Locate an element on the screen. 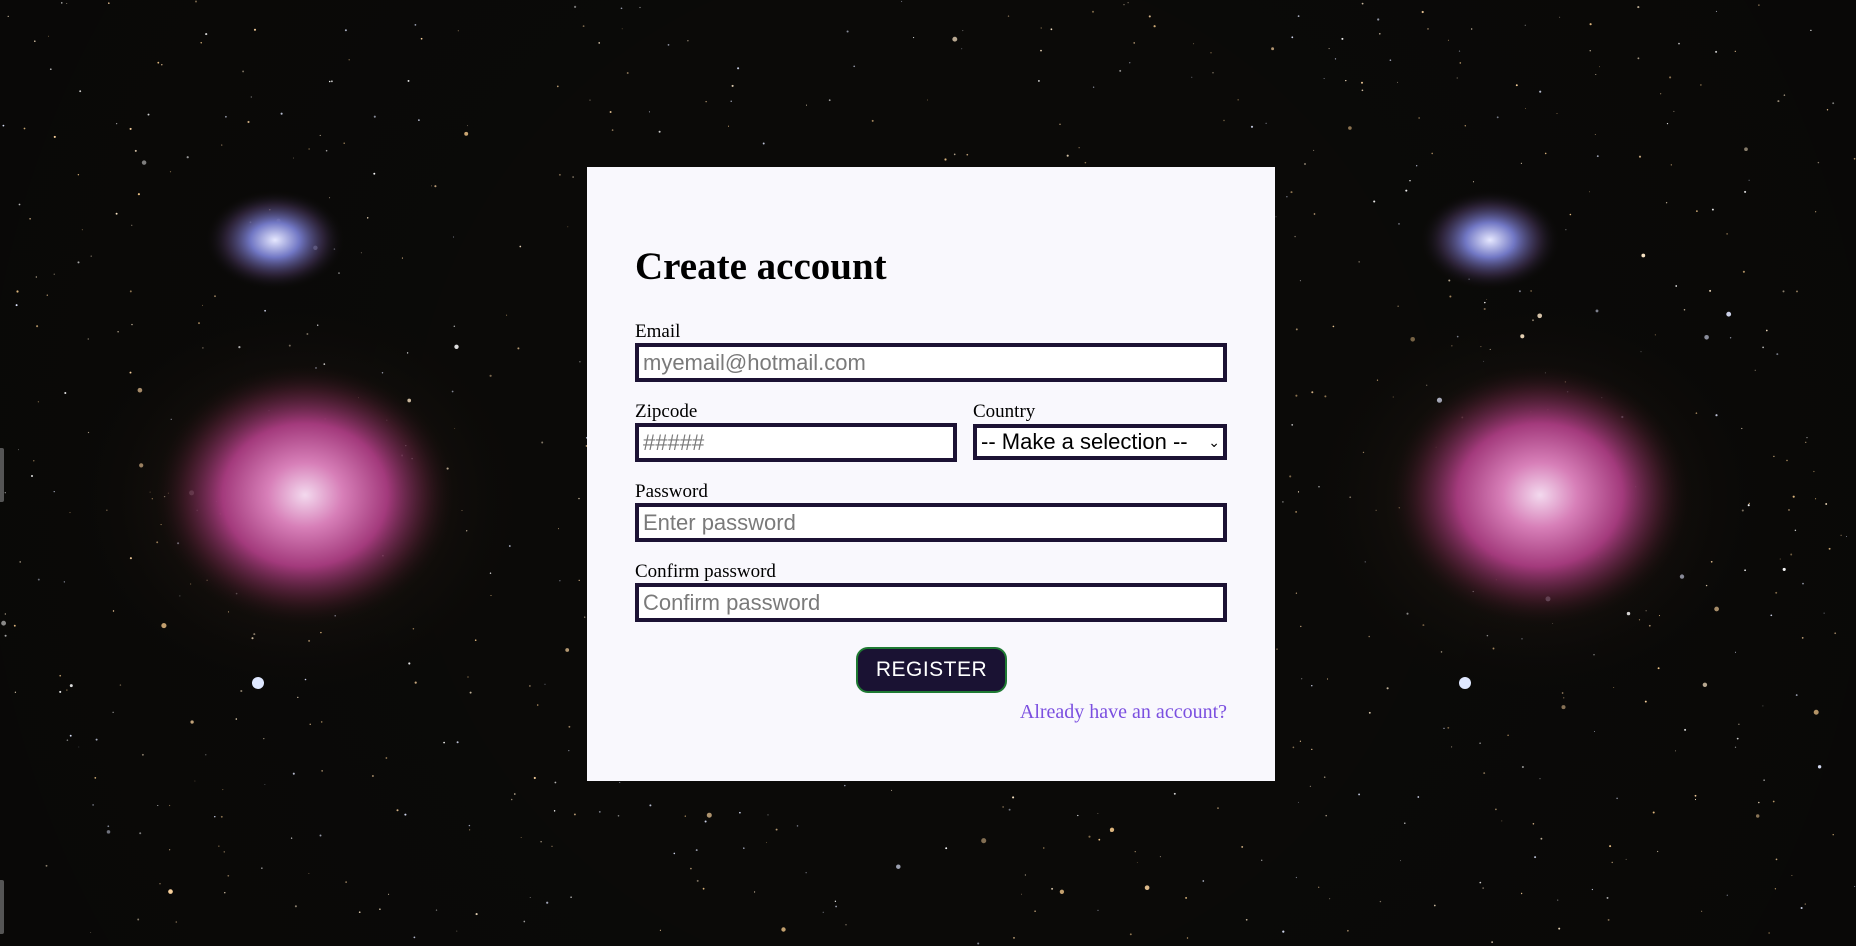 Image resolution: width=1856 pixels, height=946 pixels. country-select: -- Make a selection -- ⌄ is located at coordinates (1100, 442).